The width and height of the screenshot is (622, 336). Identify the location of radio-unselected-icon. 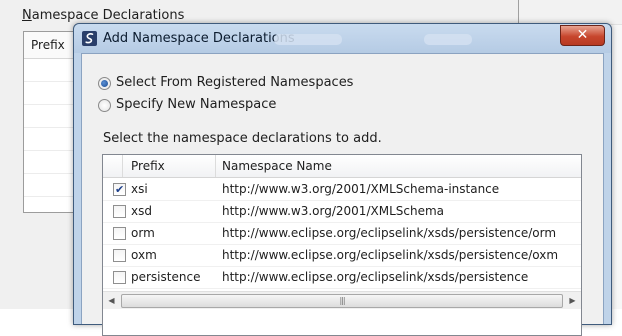
(104, 105).